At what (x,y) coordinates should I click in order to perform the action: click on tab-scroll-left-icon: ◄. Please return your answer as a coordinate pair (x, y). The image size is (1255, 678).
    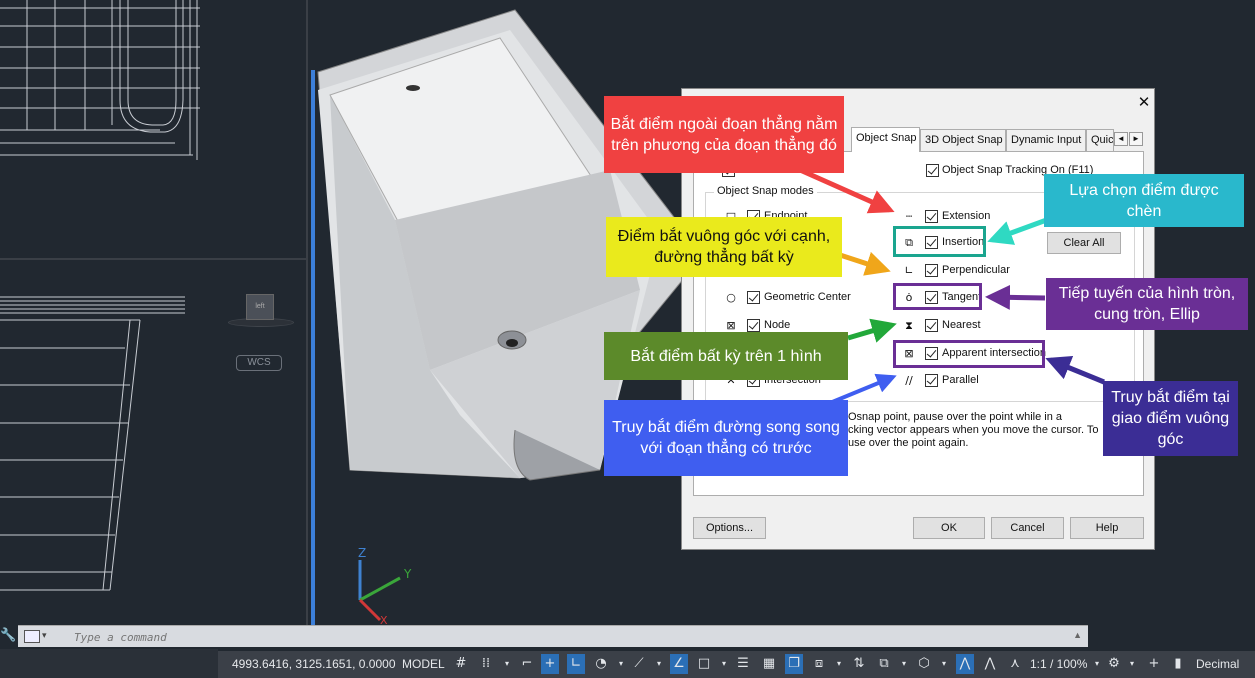
    Looking at the image, I should click on (1121, 139).